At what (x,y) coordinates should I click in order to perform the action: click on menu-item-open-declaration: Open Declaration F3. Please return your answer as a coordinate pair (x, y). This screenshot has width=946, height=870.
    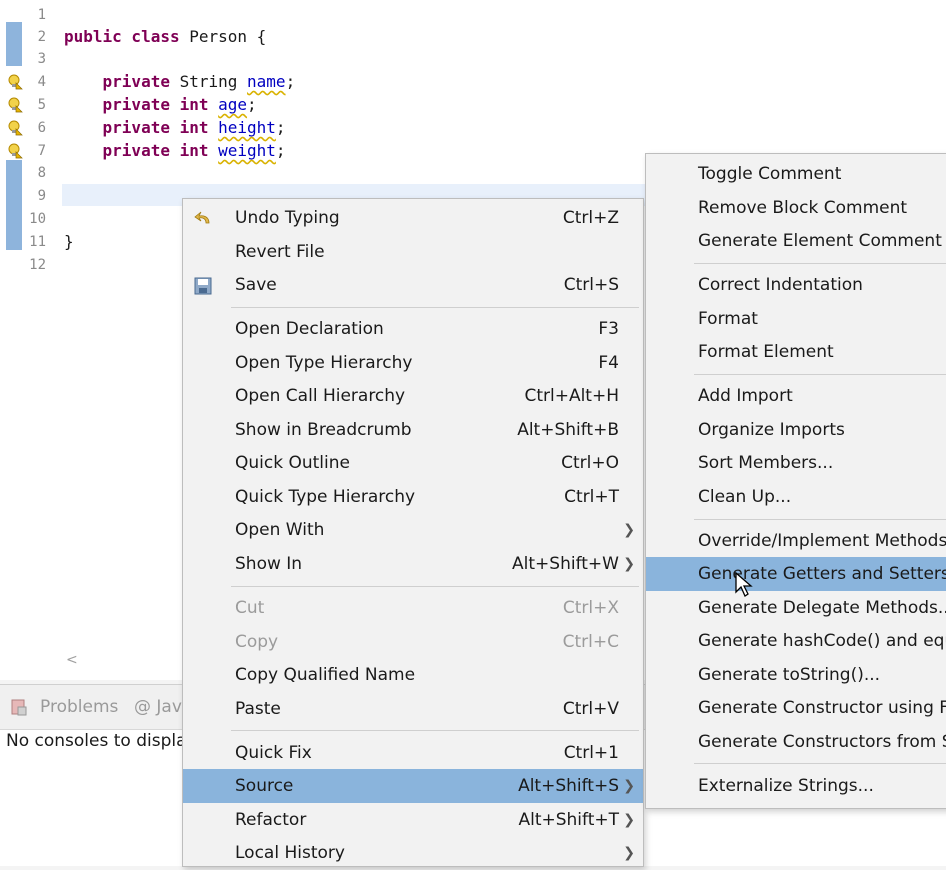
    Looking at the image, I should click on (413, 329).